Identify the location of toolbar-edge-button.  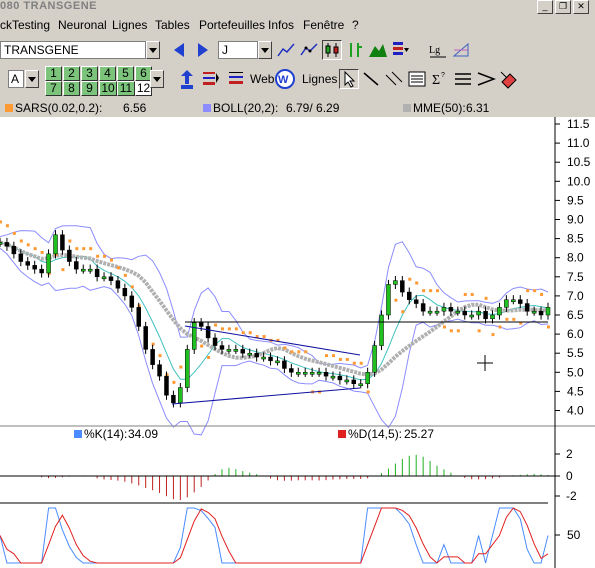
(3, 80).